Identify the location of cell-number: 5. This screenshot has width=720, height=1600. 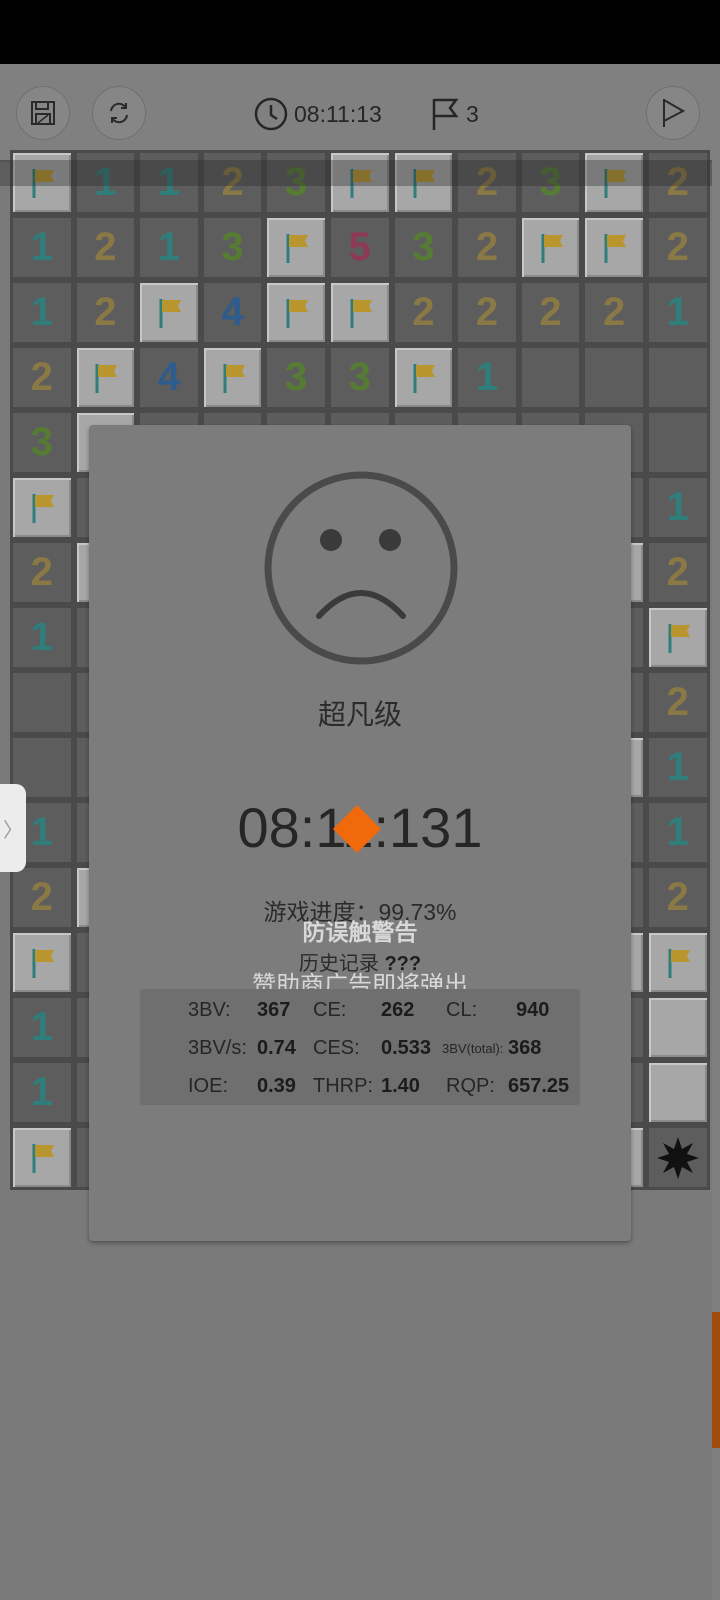
(359, 247).